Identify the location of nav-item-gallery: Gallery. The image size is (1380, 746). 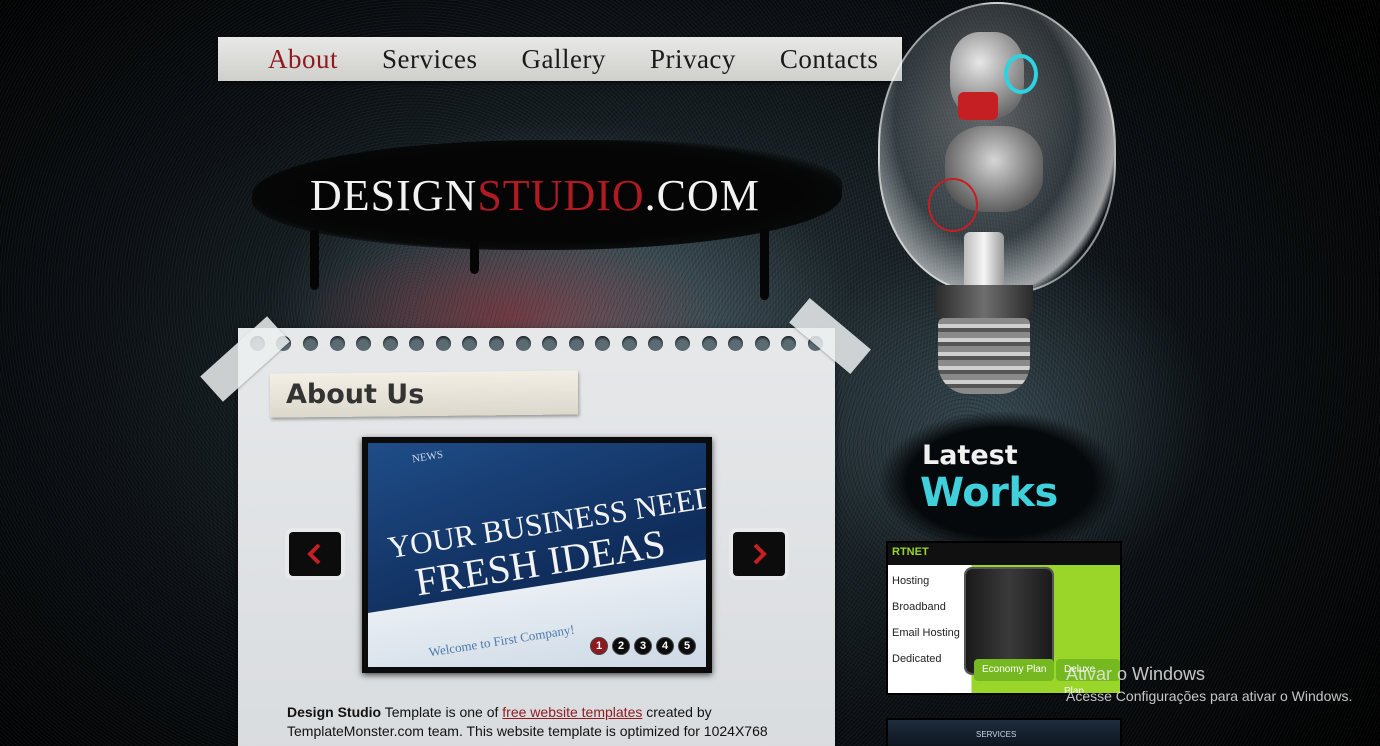
(563, 59).